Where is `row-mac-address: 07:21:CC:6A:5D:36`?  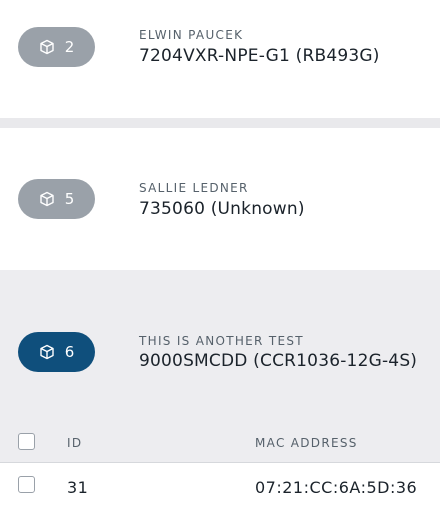
row-mac-address: 07:21:CC:6A:5D:36 is located at coordinates (336, 487).